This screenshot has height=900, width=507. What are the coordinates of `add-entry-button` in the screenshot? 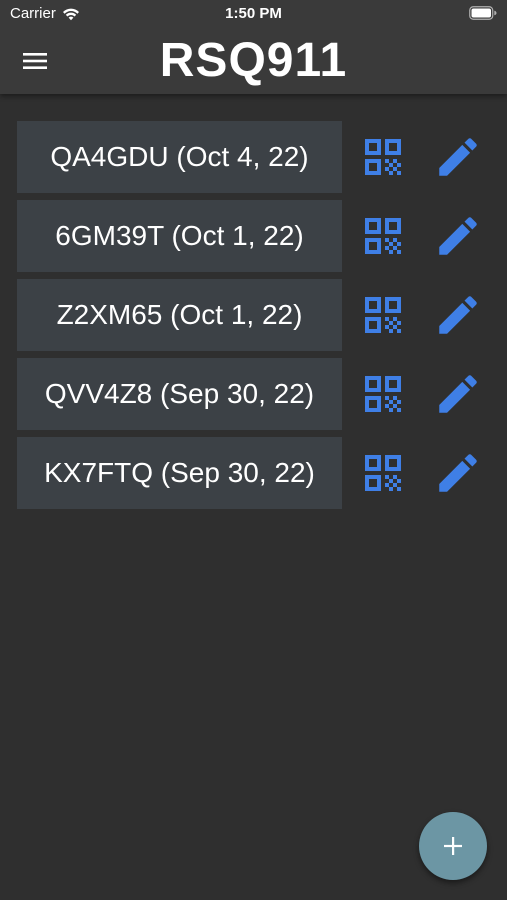 It's located at (453, 846).